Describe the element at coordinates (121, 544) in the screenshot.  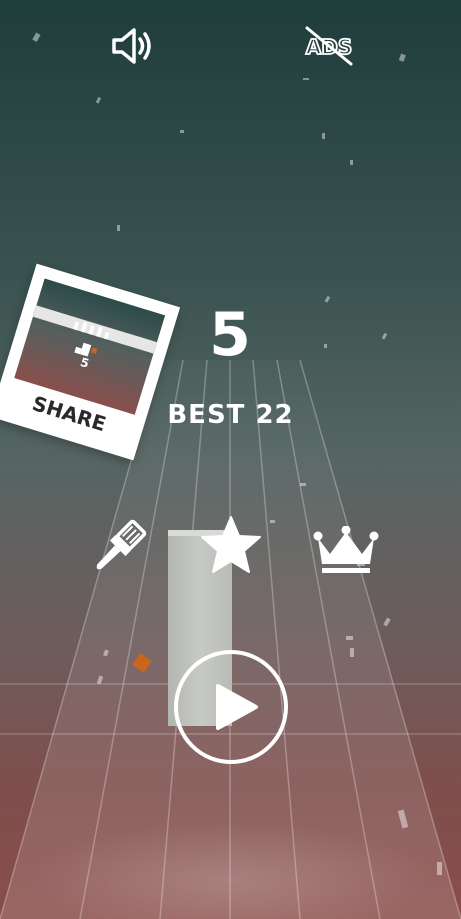
I see `paintbrush-icon` at that location.